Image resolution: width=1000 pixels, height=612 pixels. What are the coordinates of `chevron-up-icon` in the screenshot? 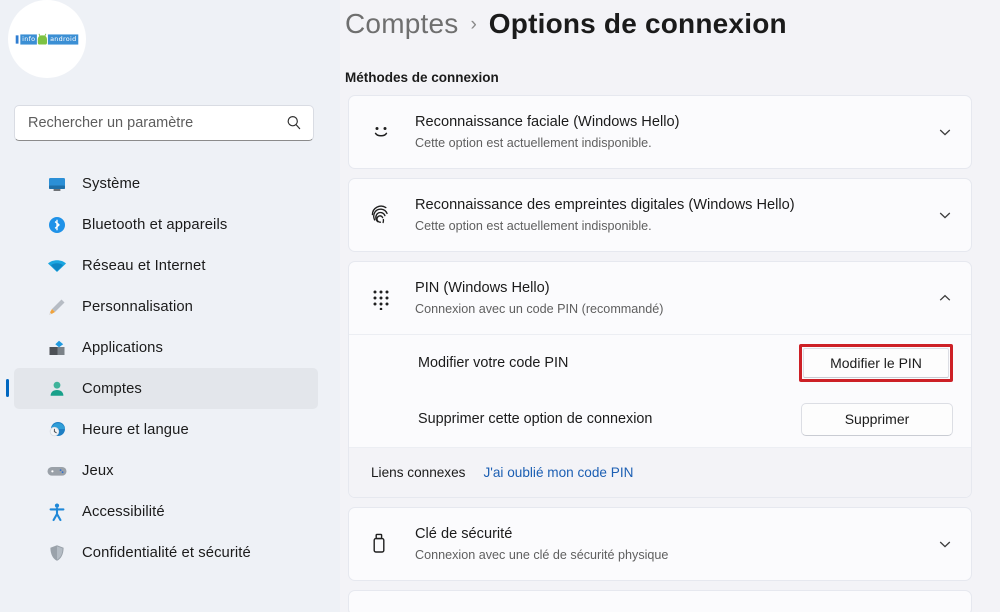 It's located at (945, 298).